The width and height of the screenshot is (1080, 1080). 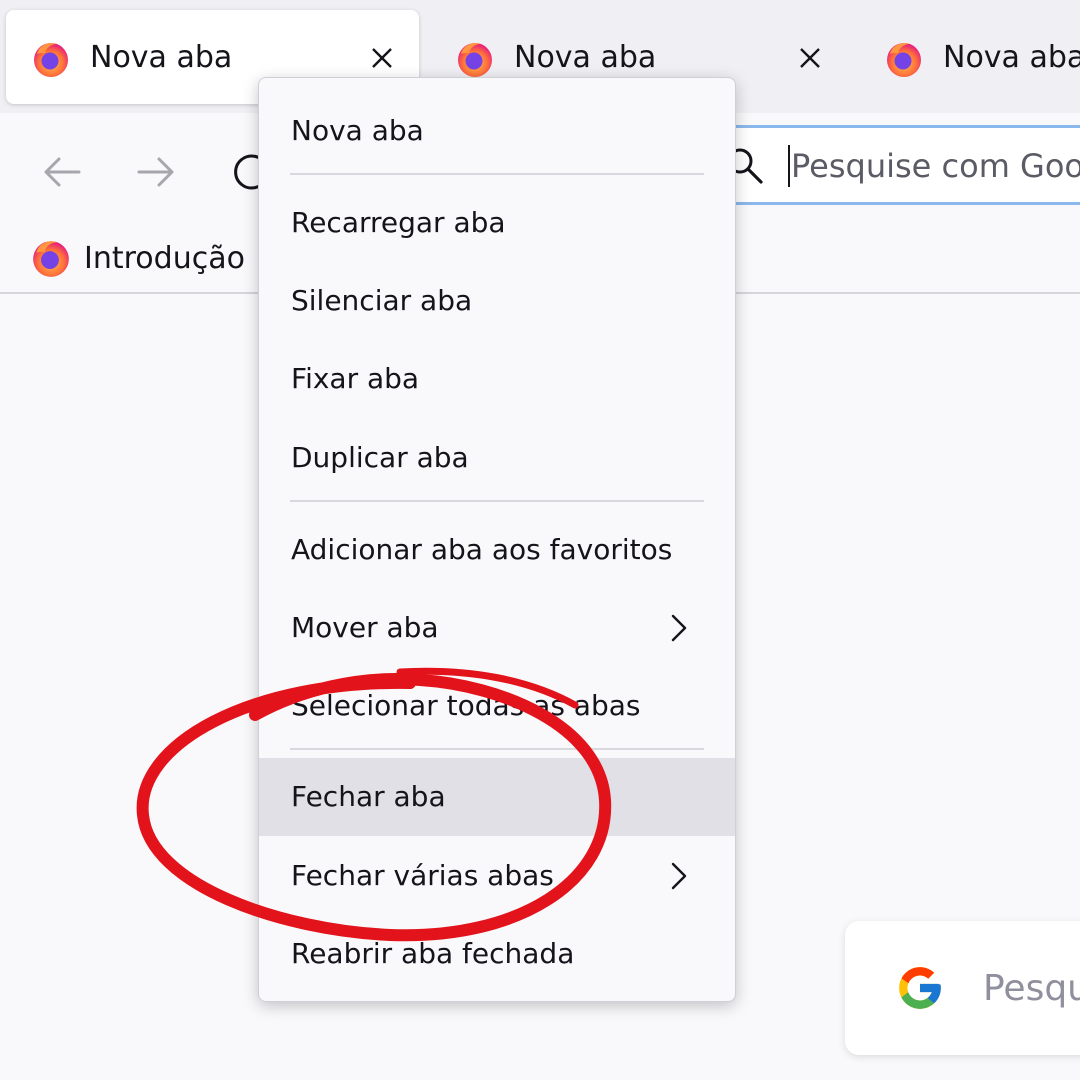 What do you see at coordinates (380, 457) in the screenshot?
I see `menu-item-label: Duplicar aba` at bounding box center [380, 457].